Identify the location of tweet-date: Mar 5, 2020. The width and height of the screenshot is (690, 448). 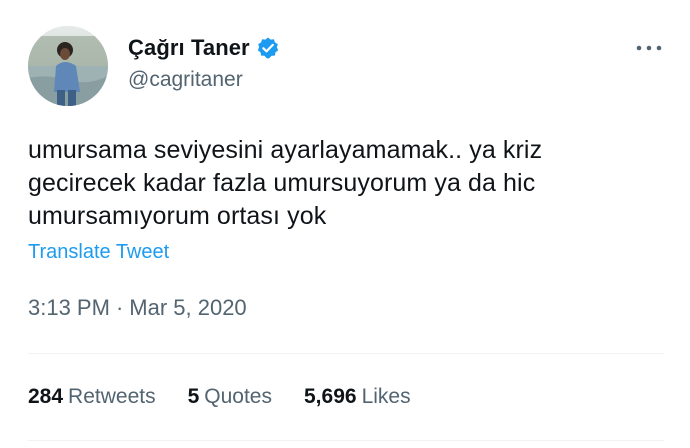
(187, 307).